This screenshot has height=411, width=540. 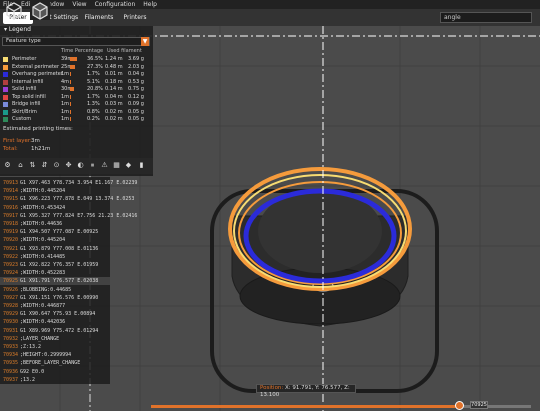 What do you see at coordinates (29, 96) in the screenshot?
I see `legend-feature-name: Top solid infill` at bounding box center [29, 96].